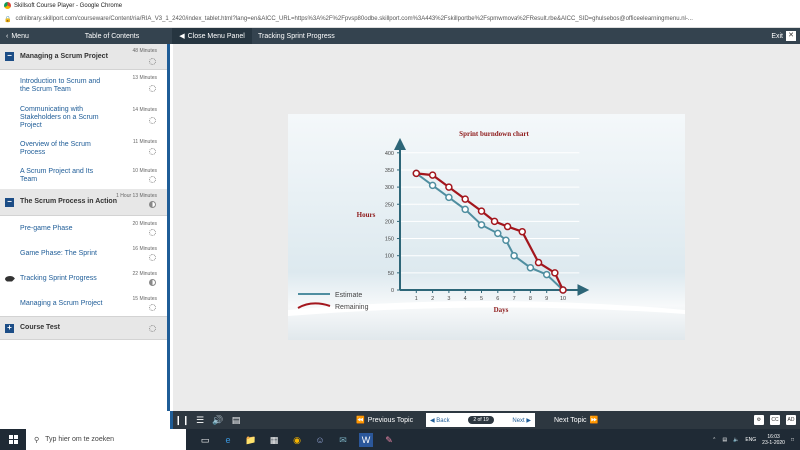 The width and height of the screenshot is (800, 450). I want to click on y-tick-label: 50, so click(391, 274).